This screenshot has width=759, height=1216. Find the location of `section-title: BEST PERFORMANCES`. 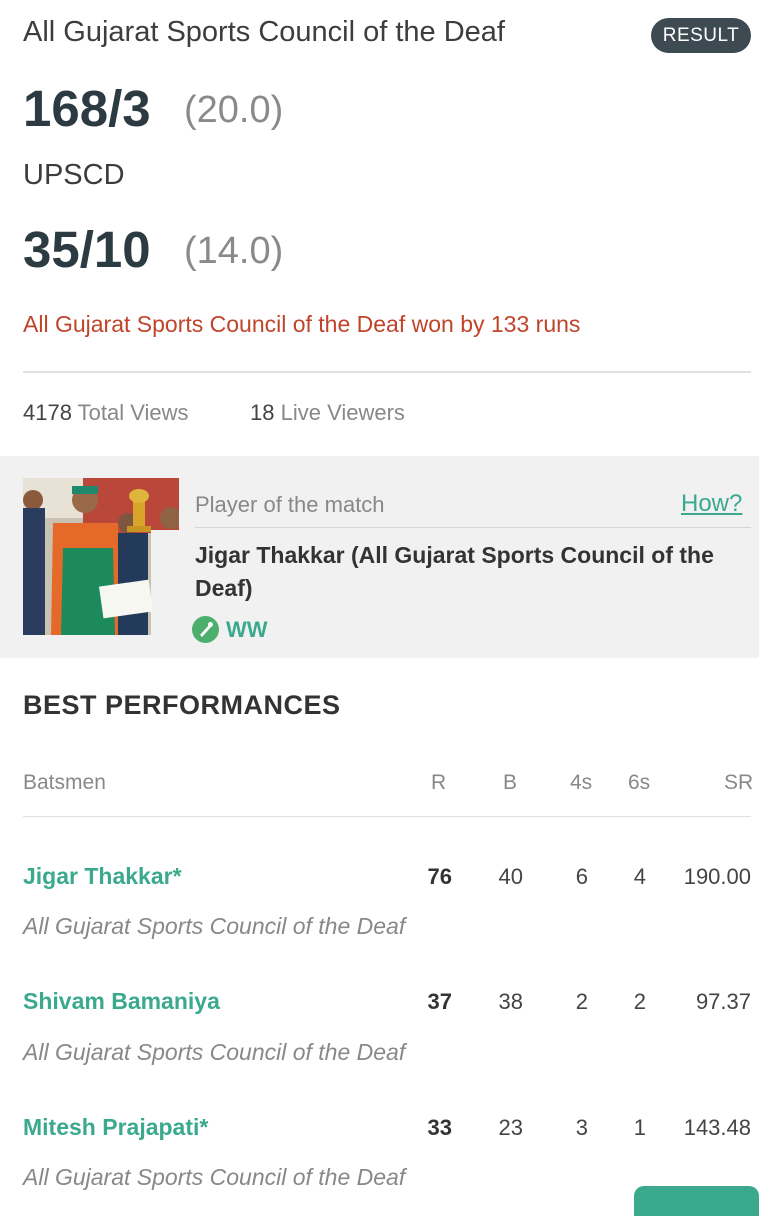

section-title: BEST PERFORMANCES is located at coordinates (182, 705).